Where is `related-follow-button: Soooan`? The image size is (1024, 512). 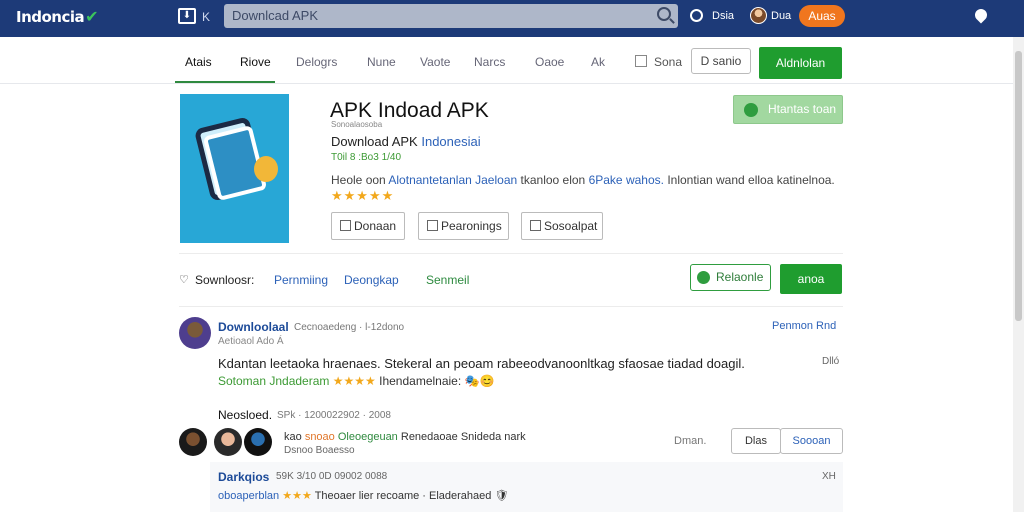 related-follow-button: Soooan is located at coordinates (811, 441).